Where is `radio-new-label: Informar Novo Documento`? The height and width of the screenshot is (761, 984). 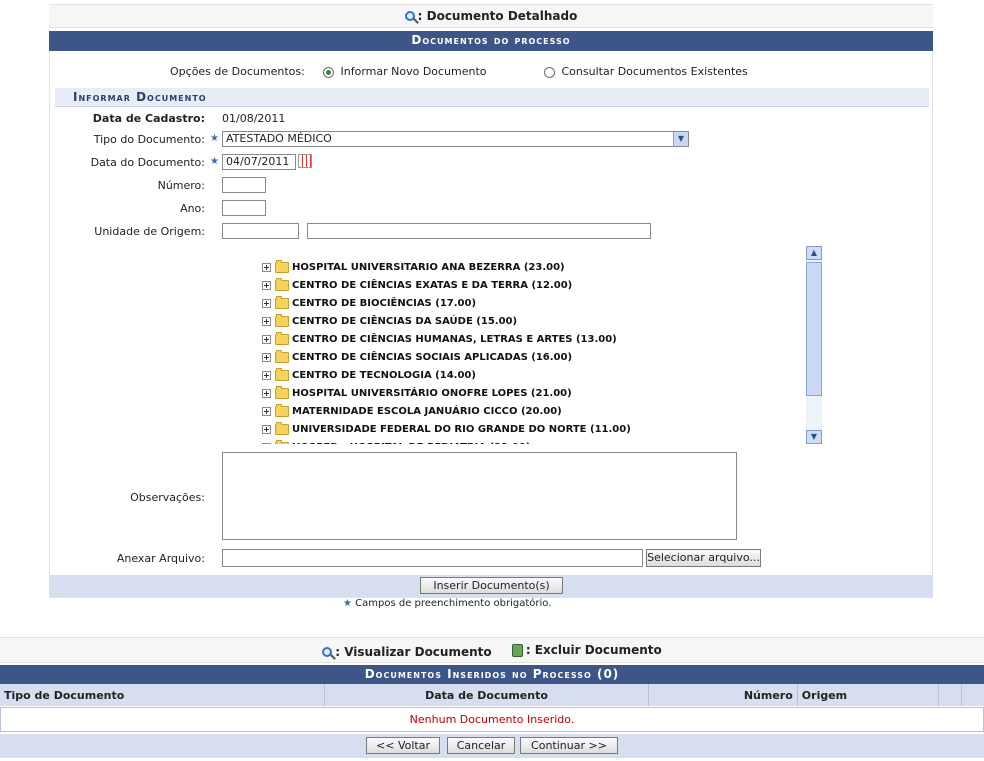
radio-new-label: Informar Novo Documento is located at coordinates (413, 71).